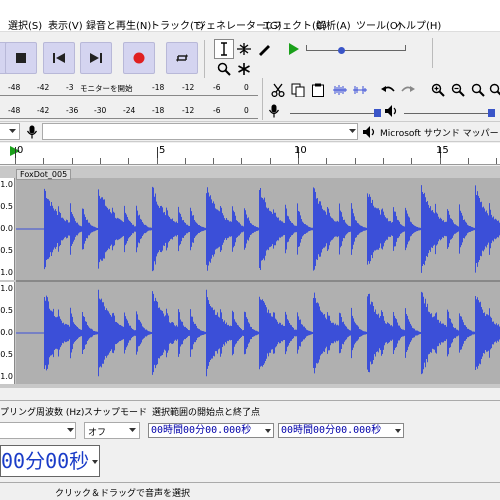 This screenshot has height=500, width=500. I want to click on zoom-fit-selection-icon, so click(478, 90).